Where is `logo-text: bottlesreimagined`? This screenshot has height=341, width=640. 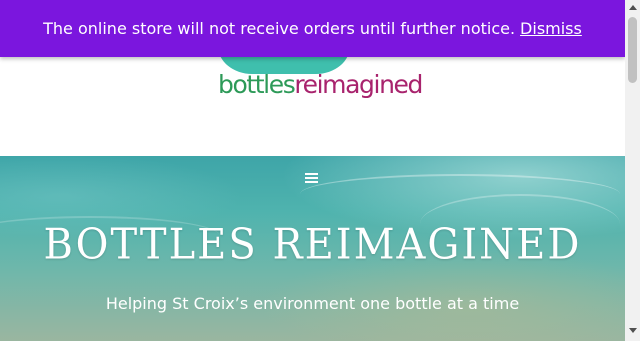 logo-text: bottlesreimagined is located at coordinates (320, 85).